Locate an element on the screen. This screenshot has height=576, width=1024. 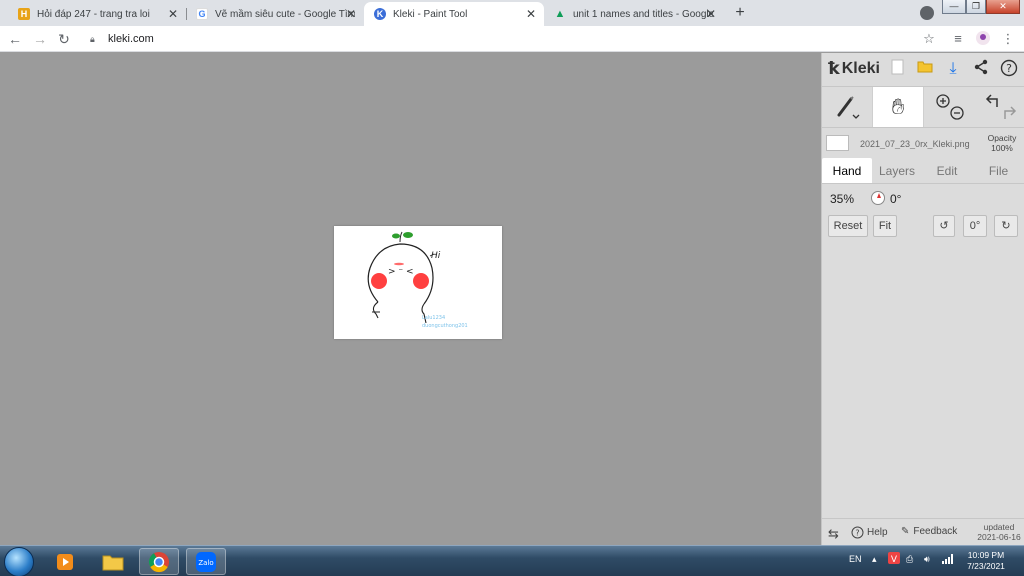
hand-icon: ✋︎ is located at coordinates (898, 106).